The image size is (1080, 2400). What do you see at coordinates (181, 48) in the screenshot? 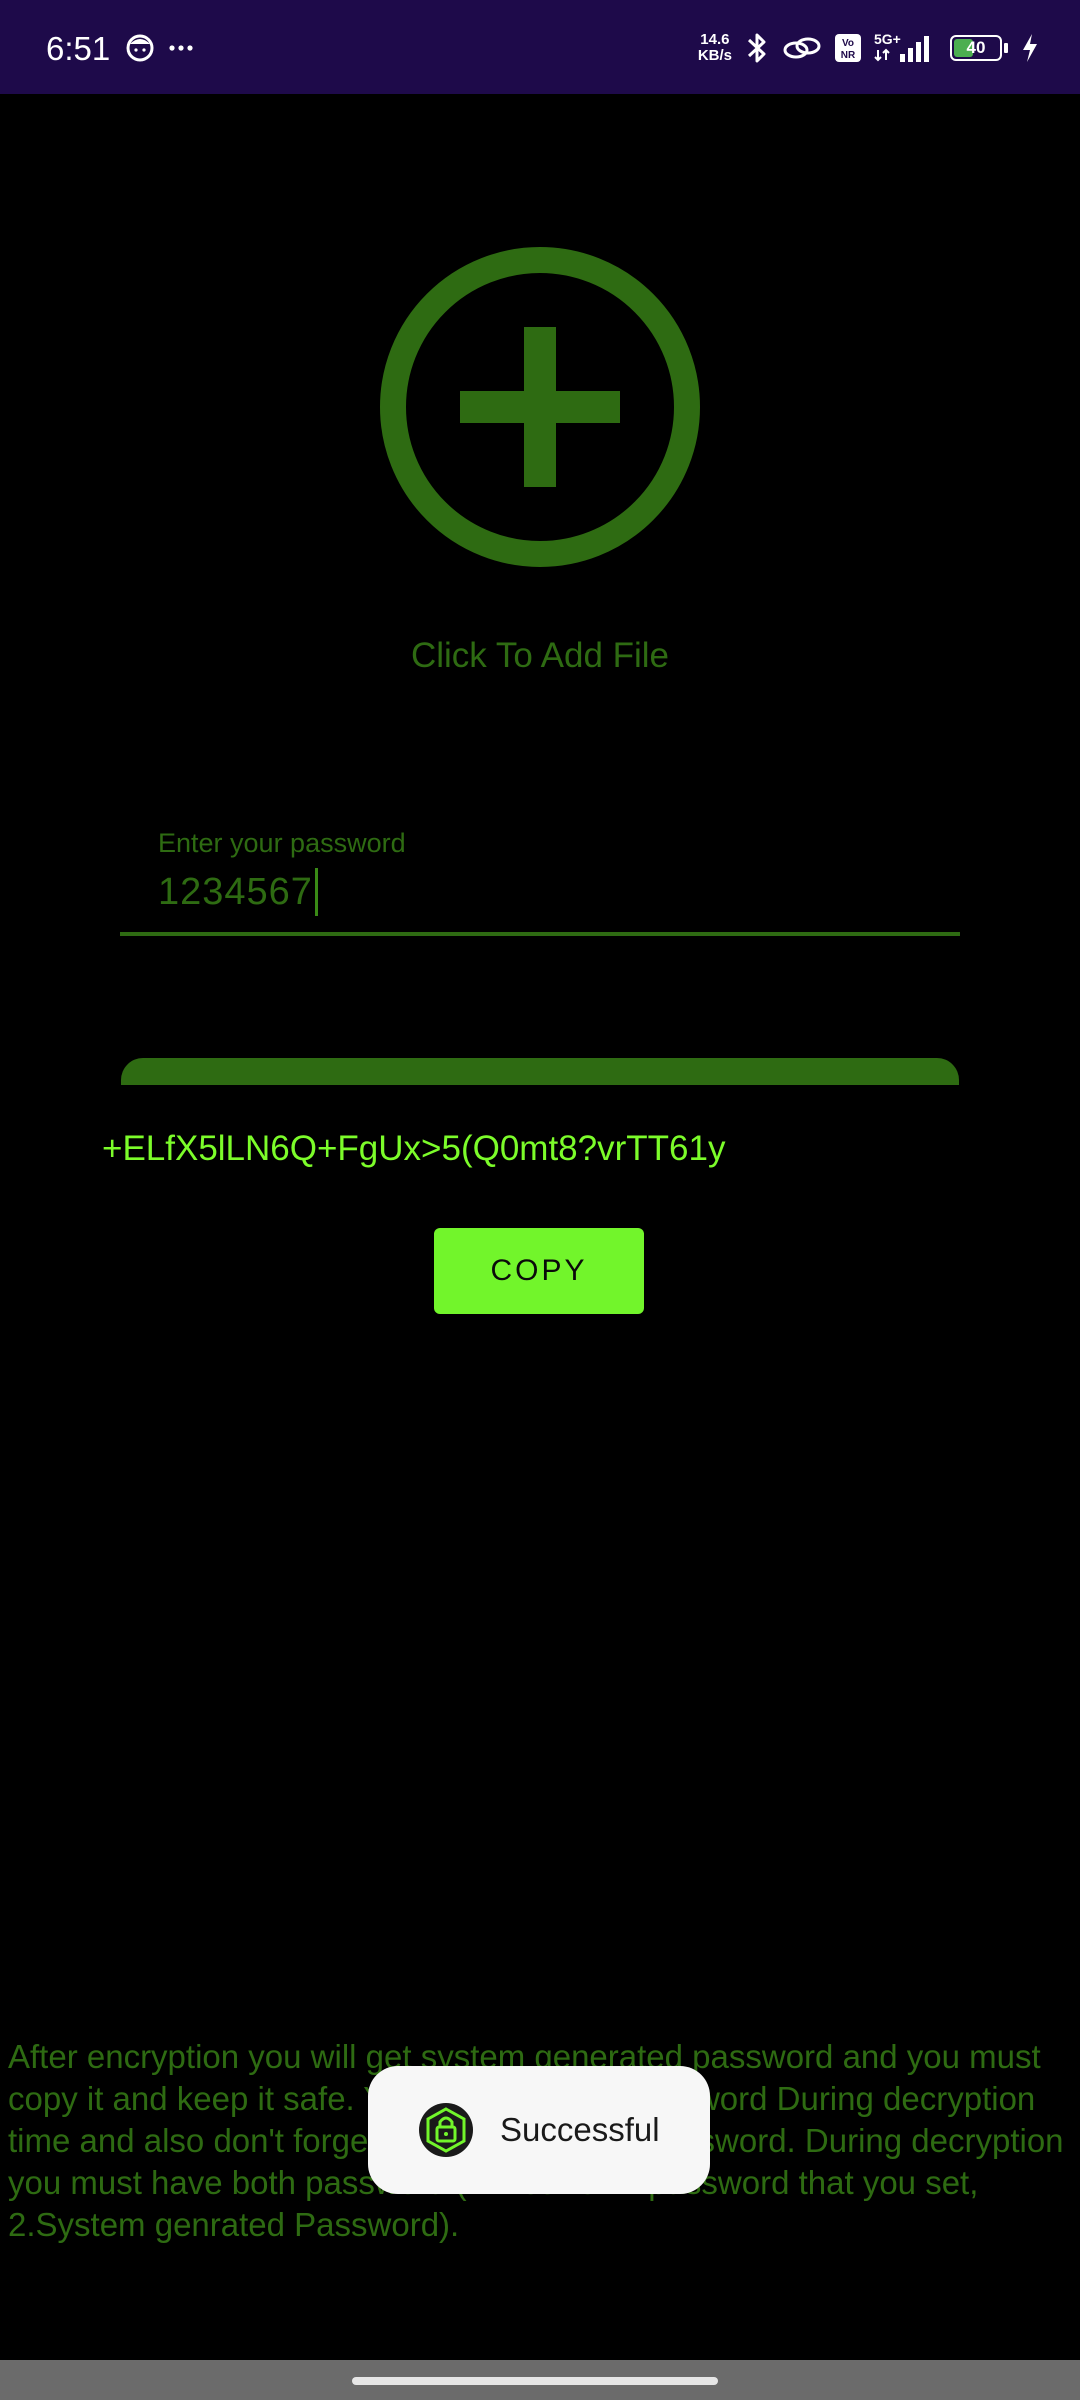
I see `more-dots-icon` at bounding box center [181, 48].